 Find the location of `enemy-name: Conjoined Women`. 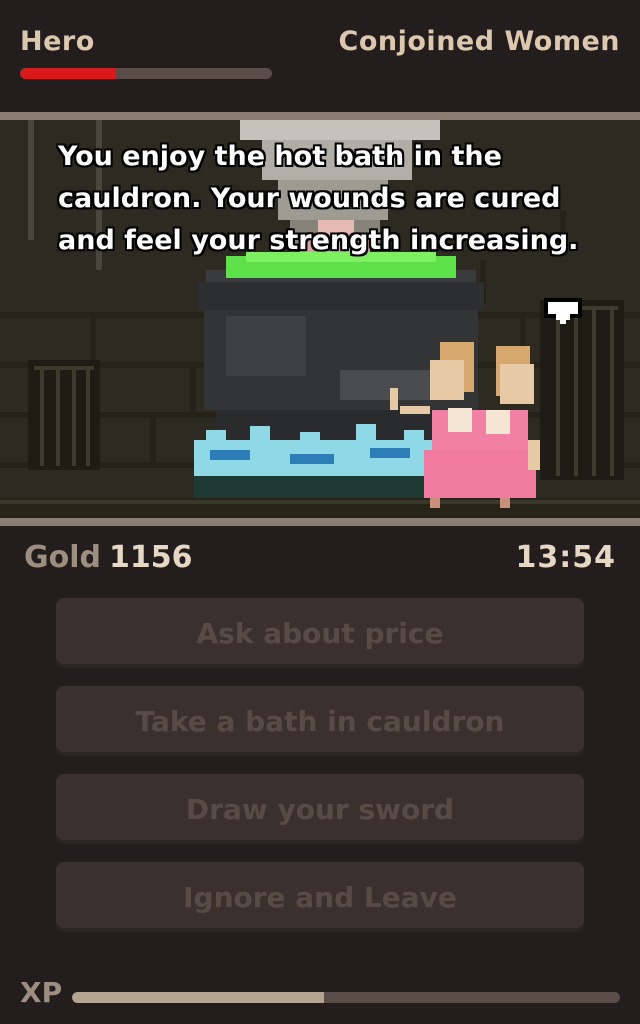

enemy-name: Conjoined Women is located at coordinates (479, 41).